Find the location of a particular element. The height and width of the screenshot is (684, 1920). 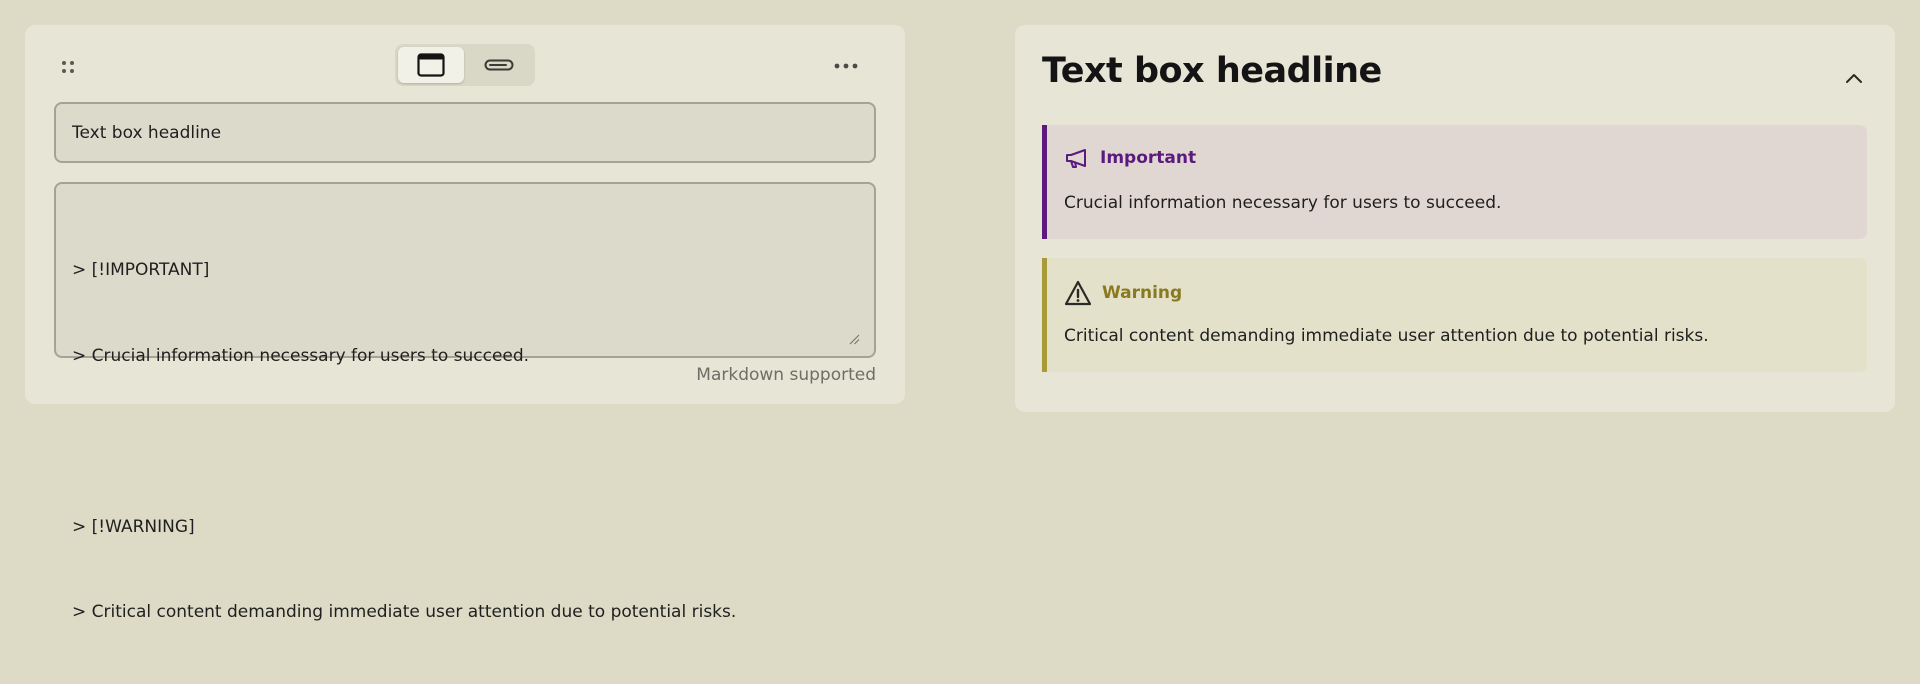

markdown-line: > [!IMPORTANT] is located at coordinates (141, 270).